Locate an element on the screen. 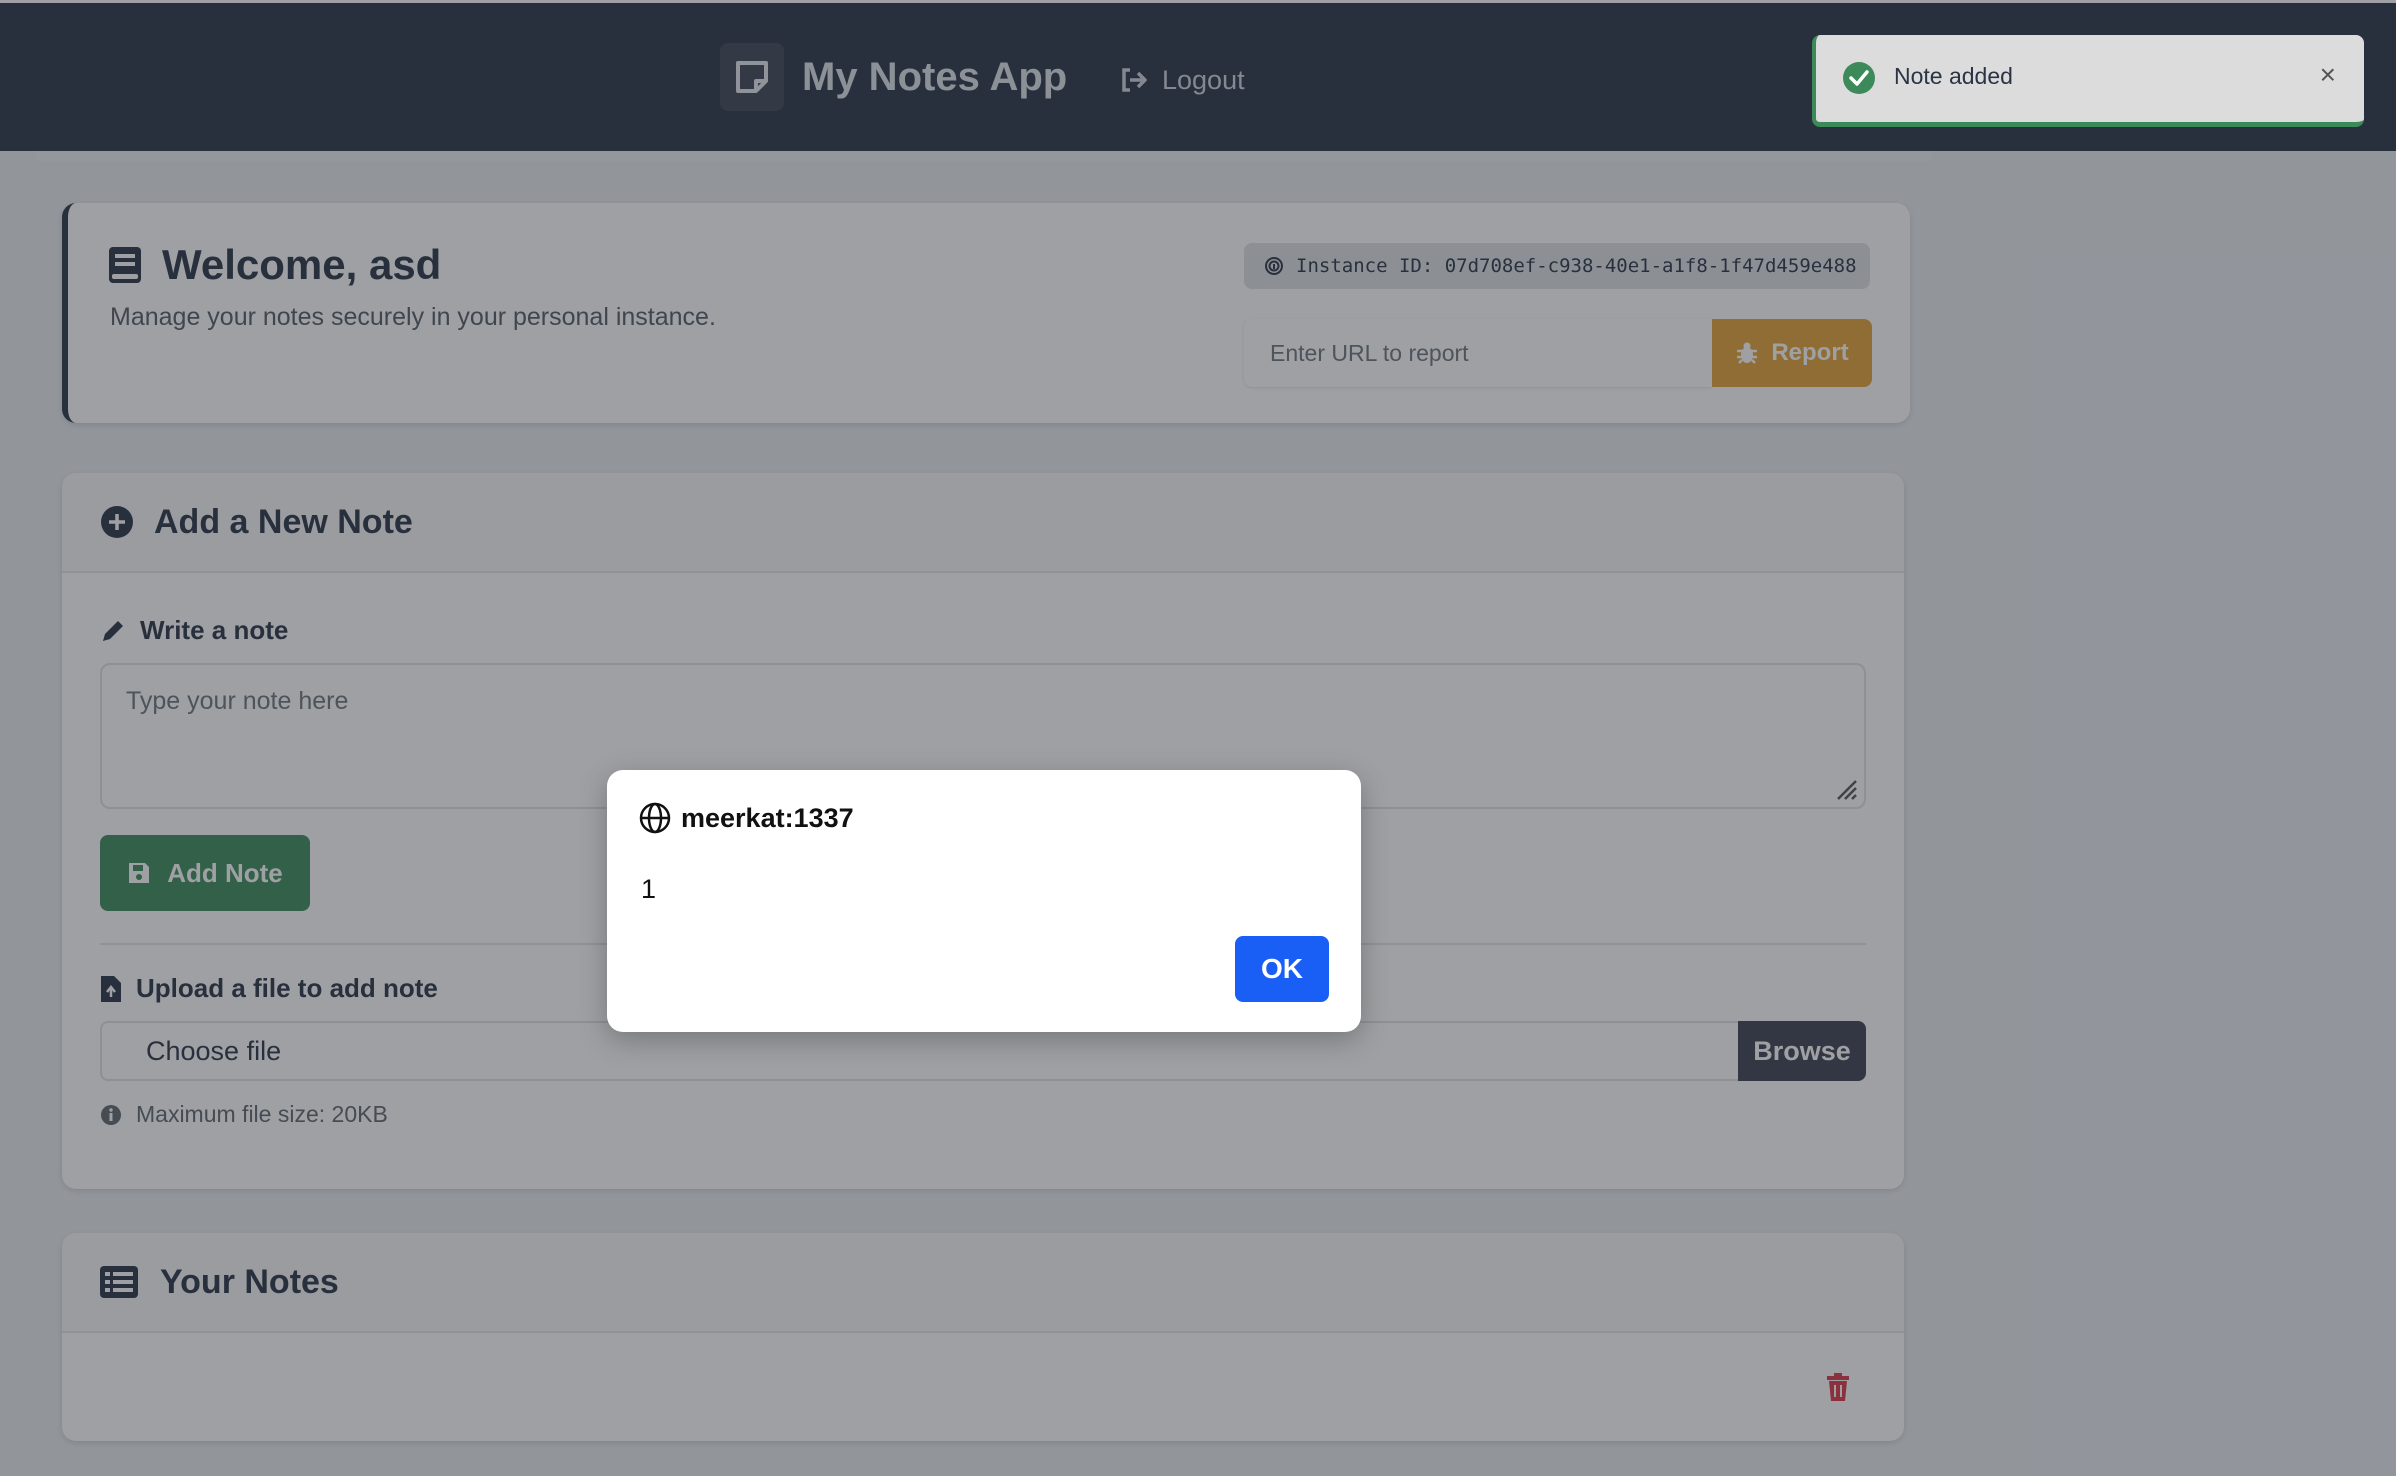  dialog-message: 1 is located at coordinates (649, 889).